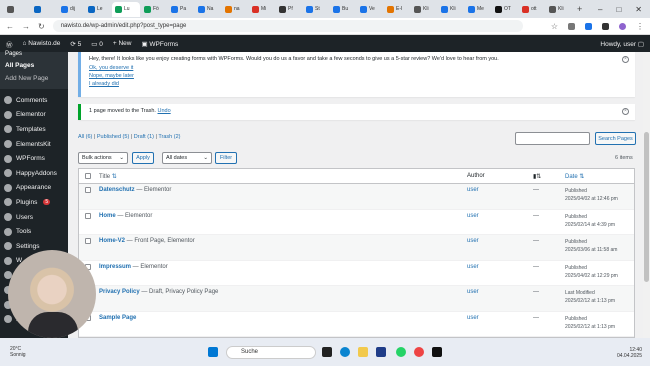 Image resolution: width=650 pixels, height=366 pixels. I want to click on column-title: Title ⇅, so click(283, 176).